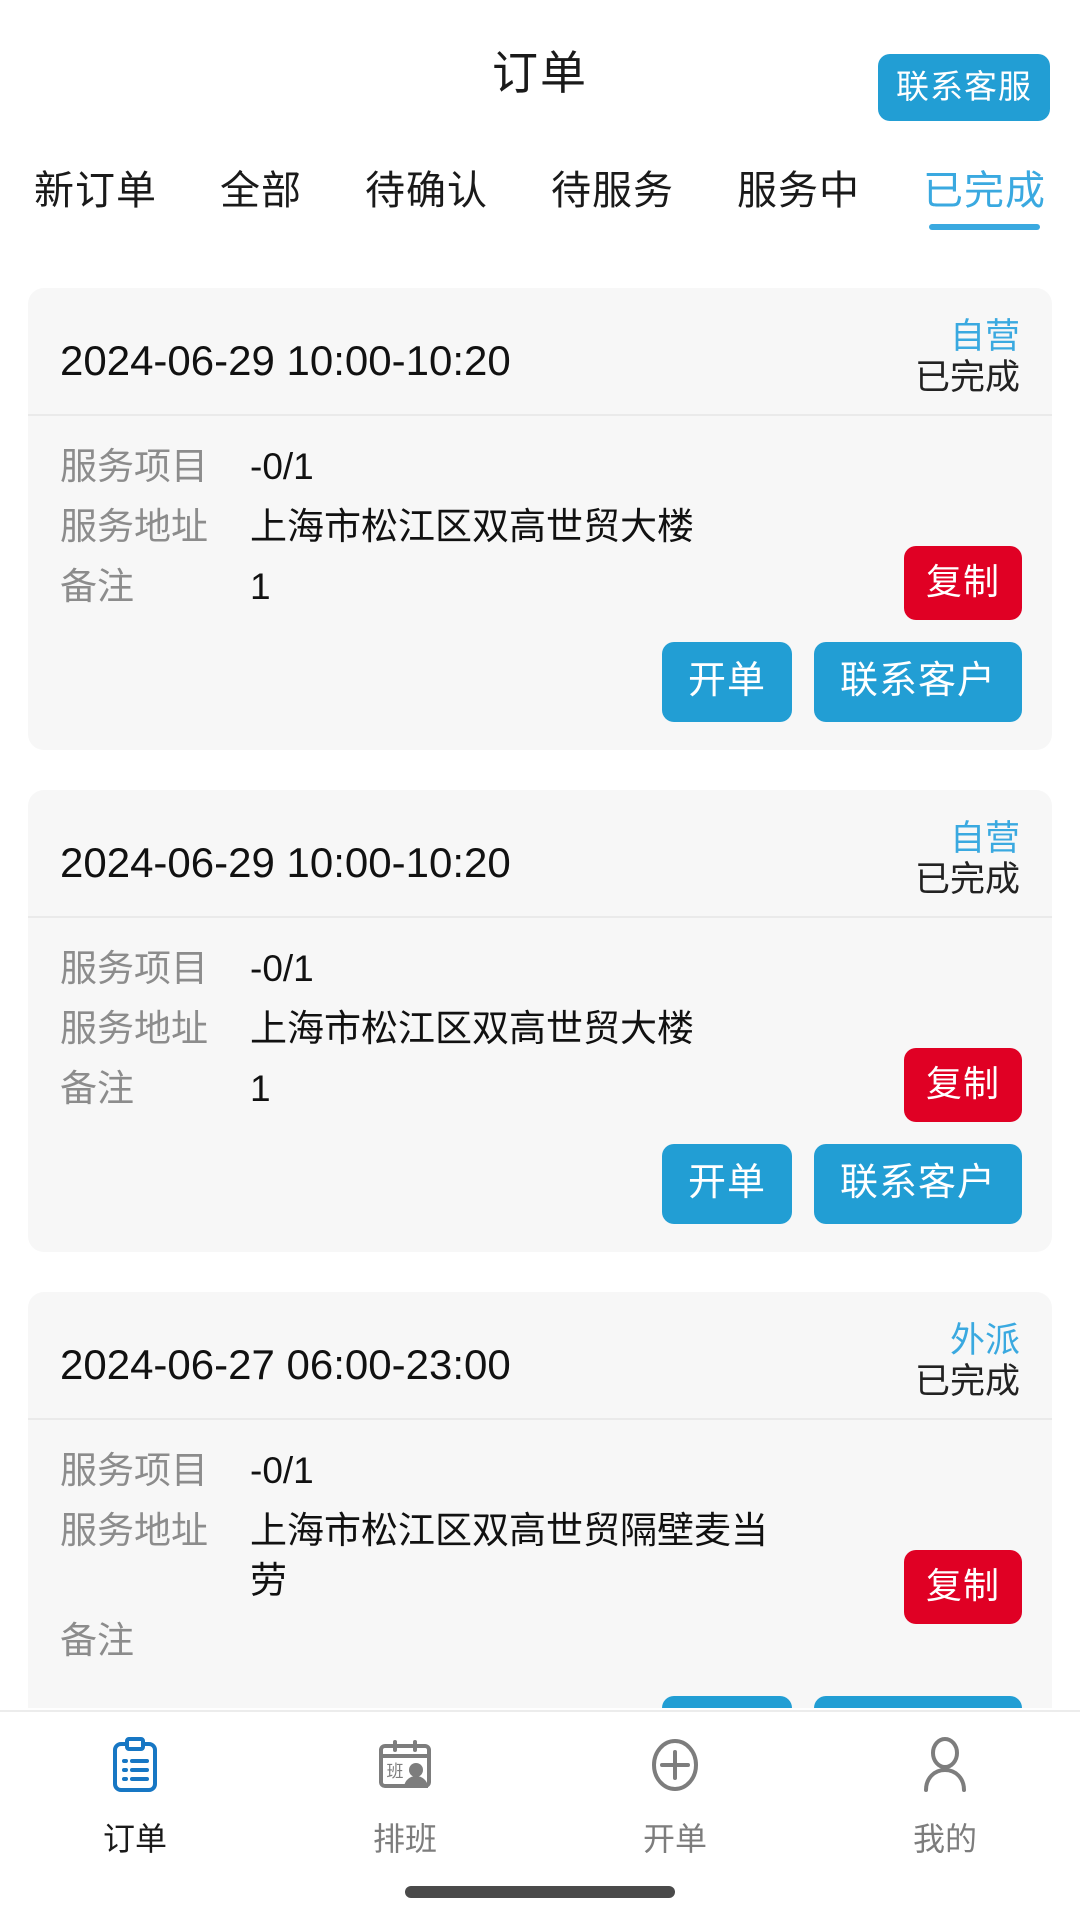  I want to click on tab-pending-service: 待服务, so click(612, 194).